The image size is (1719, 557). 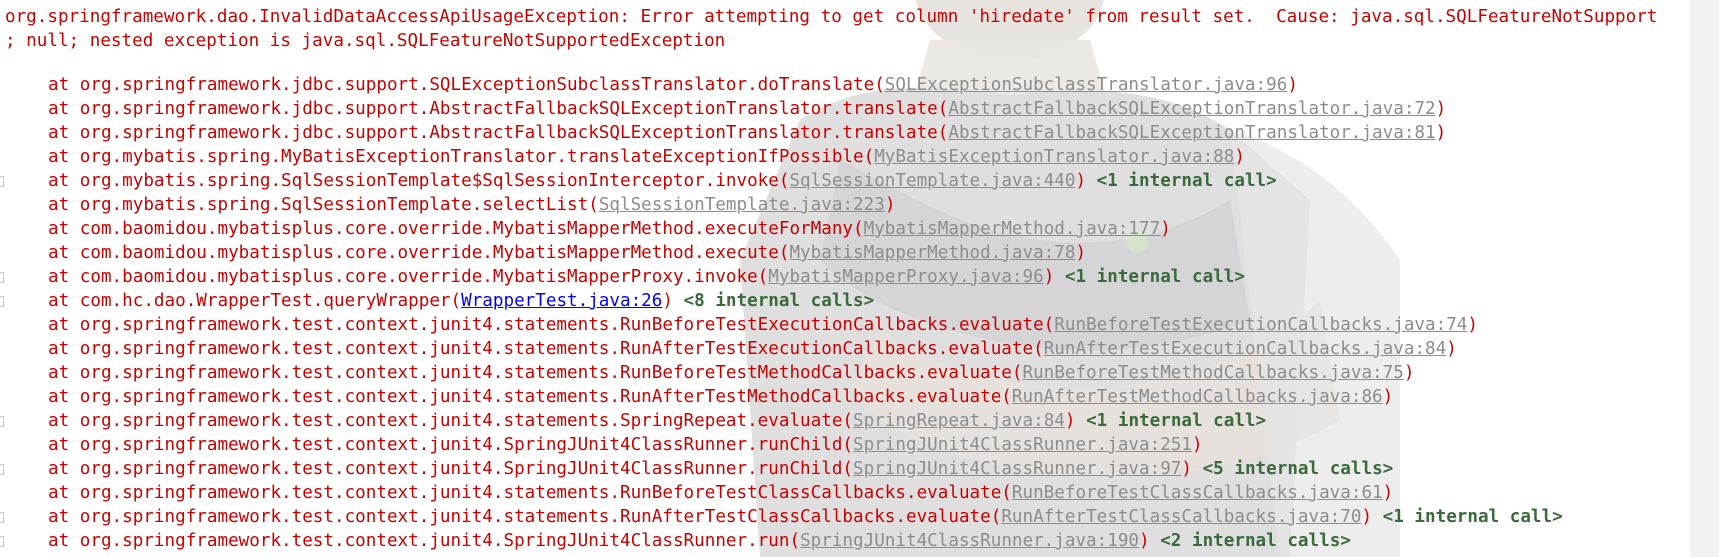 What do you see at coordinates (1086, 85) in the screenshot?
I see `frame-source-link: SQLExceptionSubclassTranslator.java:96` at bounding box center [1086, 85].